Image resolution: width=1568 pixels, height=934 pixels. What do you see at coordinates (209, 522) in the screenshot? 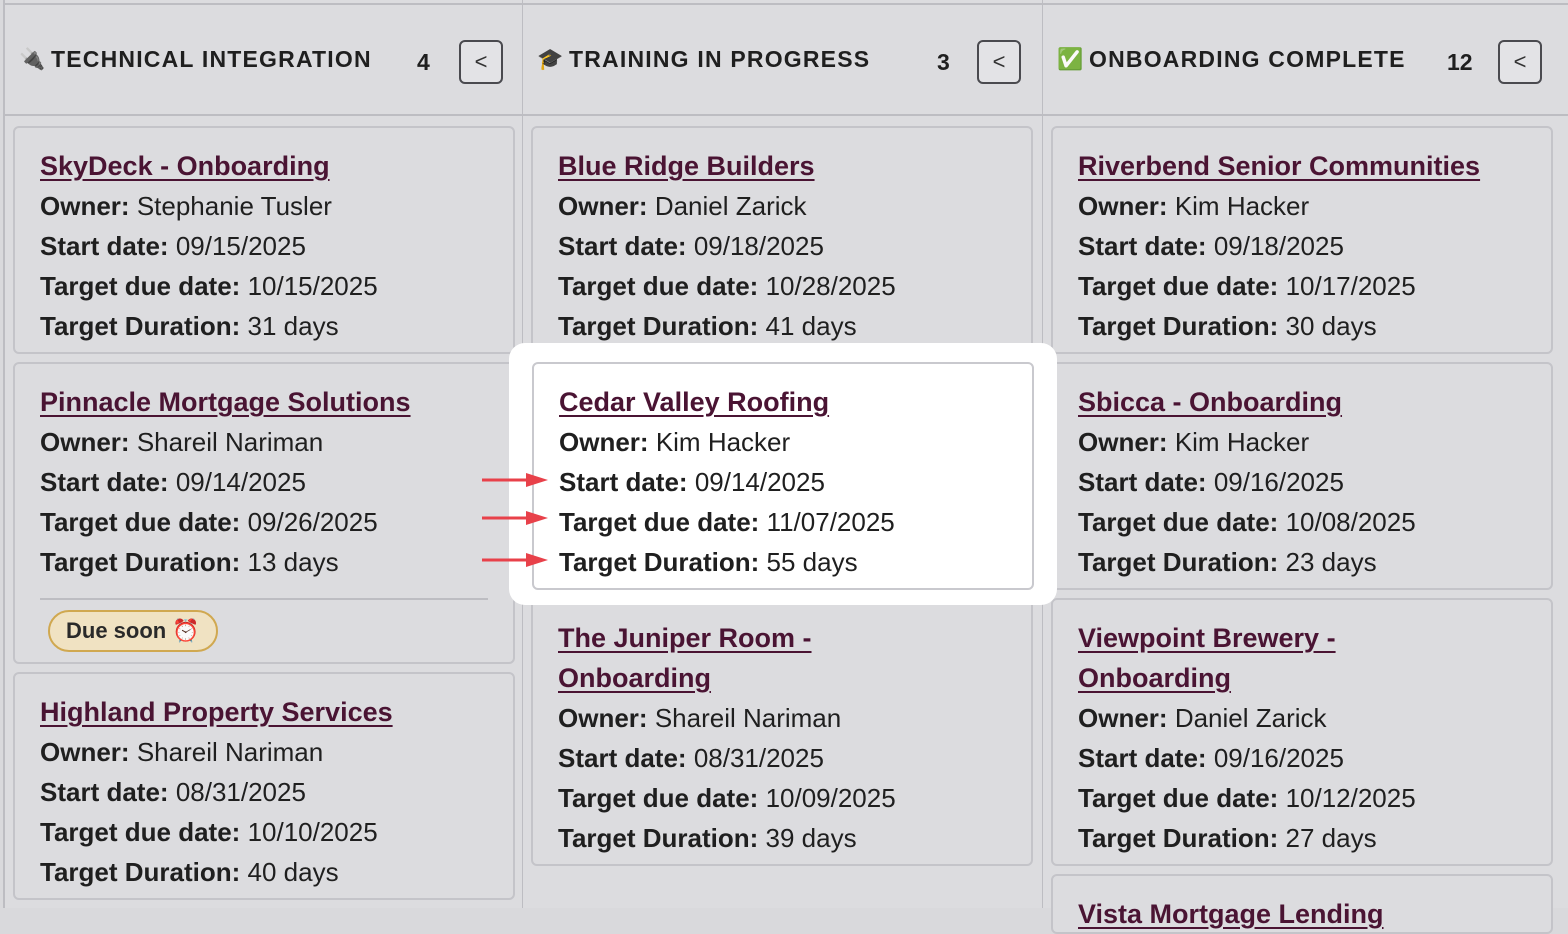
I see `due-date-field: Target due date: 09/26/2025` at bounding box center [209, 522].